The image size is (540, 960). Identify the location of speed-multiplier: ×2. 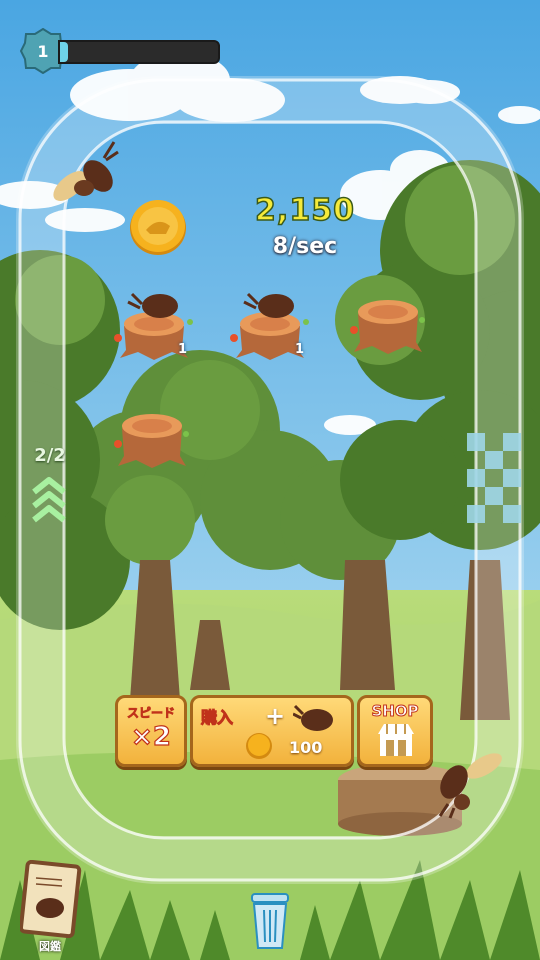
(150, 736).